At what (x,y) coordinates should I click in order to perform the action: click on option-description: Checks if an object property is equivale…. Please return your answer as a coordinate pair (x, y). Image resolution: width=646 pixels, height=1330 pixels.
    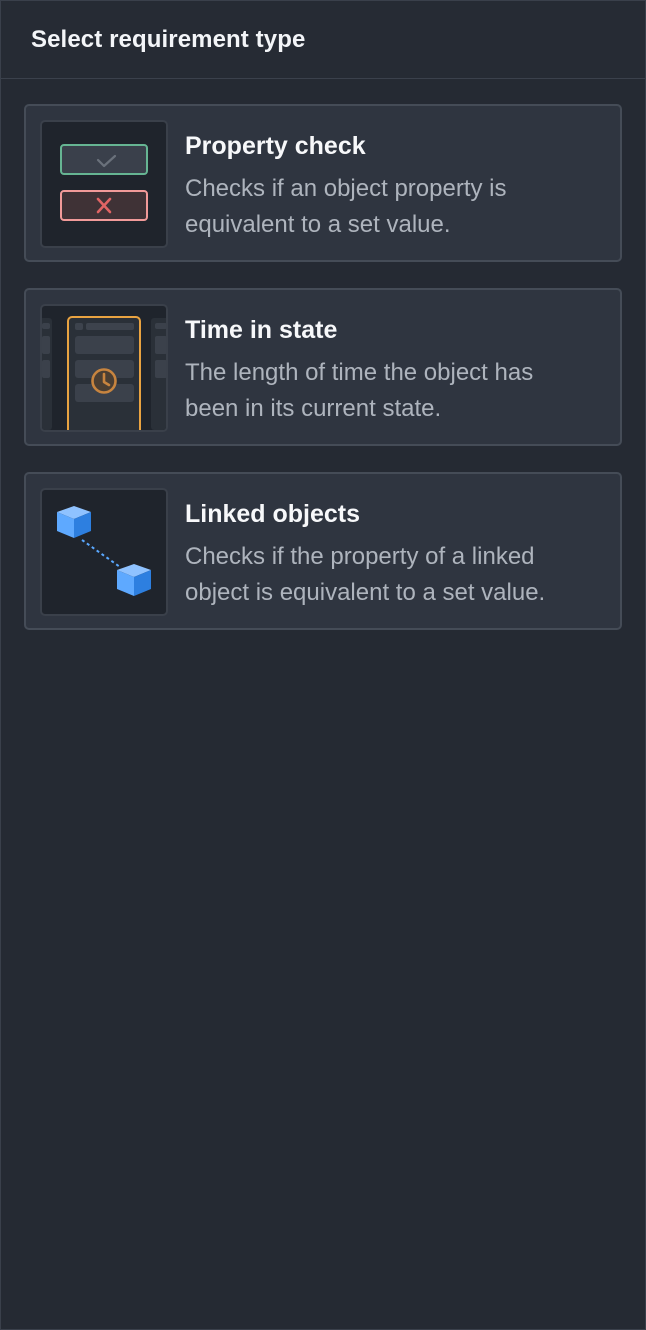
    Looking at the image, I should click on (346, 206).